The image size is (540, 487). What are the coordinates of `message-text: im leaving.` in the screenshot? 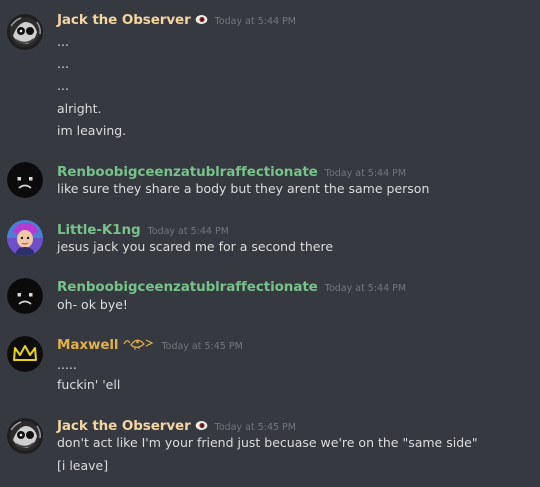 It's located at (92, 130).